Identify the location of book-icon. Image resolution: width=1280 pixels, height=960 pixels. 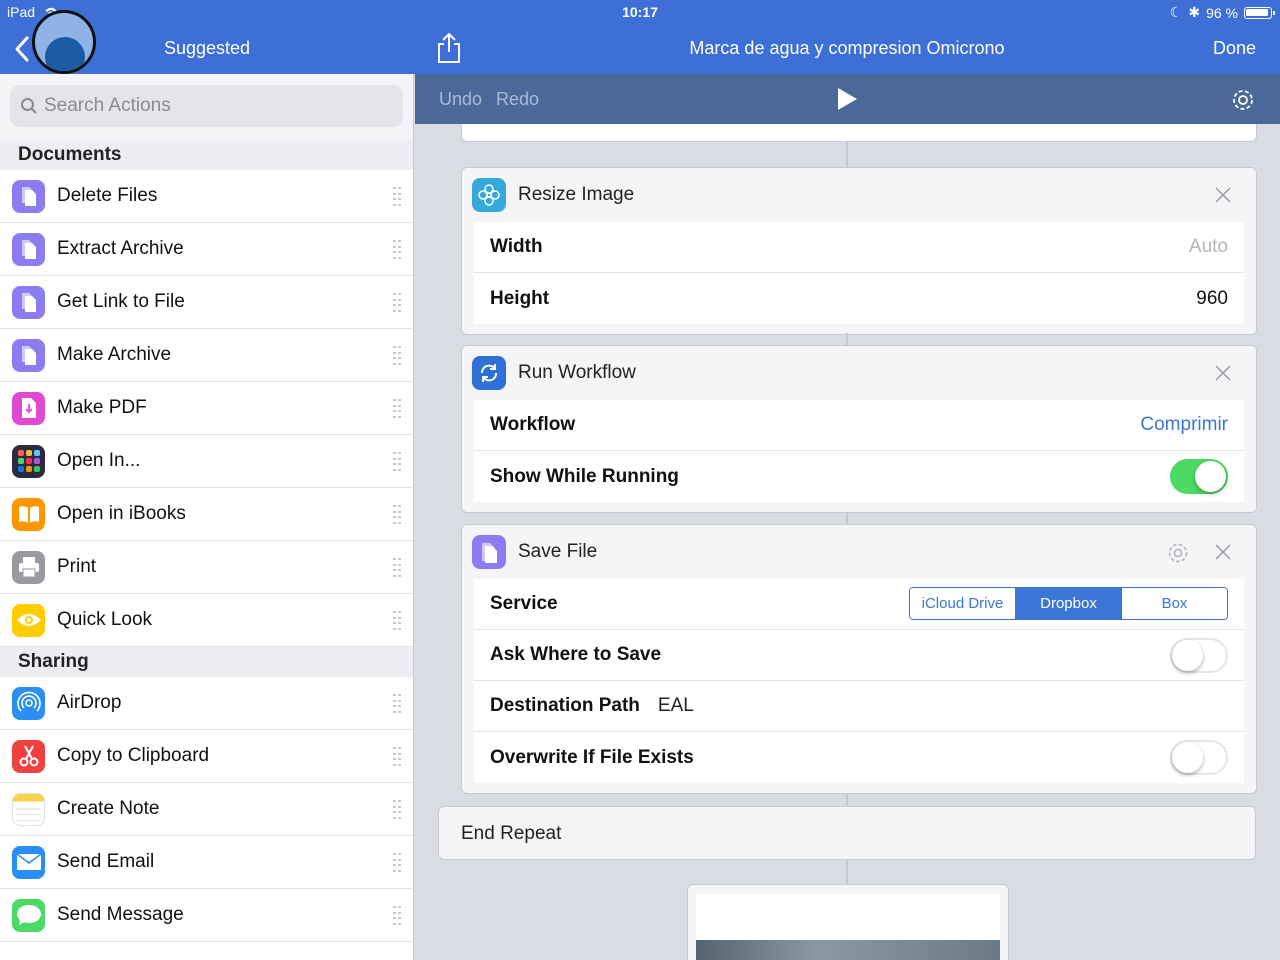
(28, 514).